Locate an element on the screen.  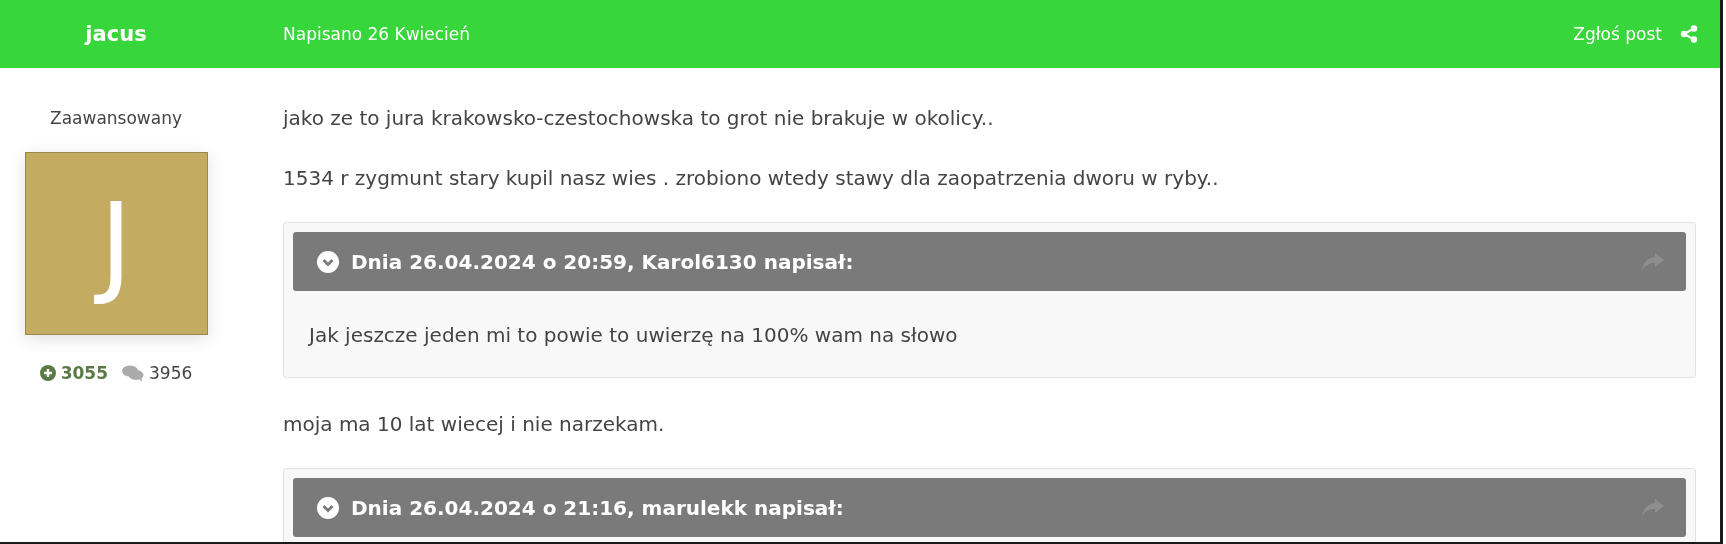
comments-icon is located at coordinates (133, 373).